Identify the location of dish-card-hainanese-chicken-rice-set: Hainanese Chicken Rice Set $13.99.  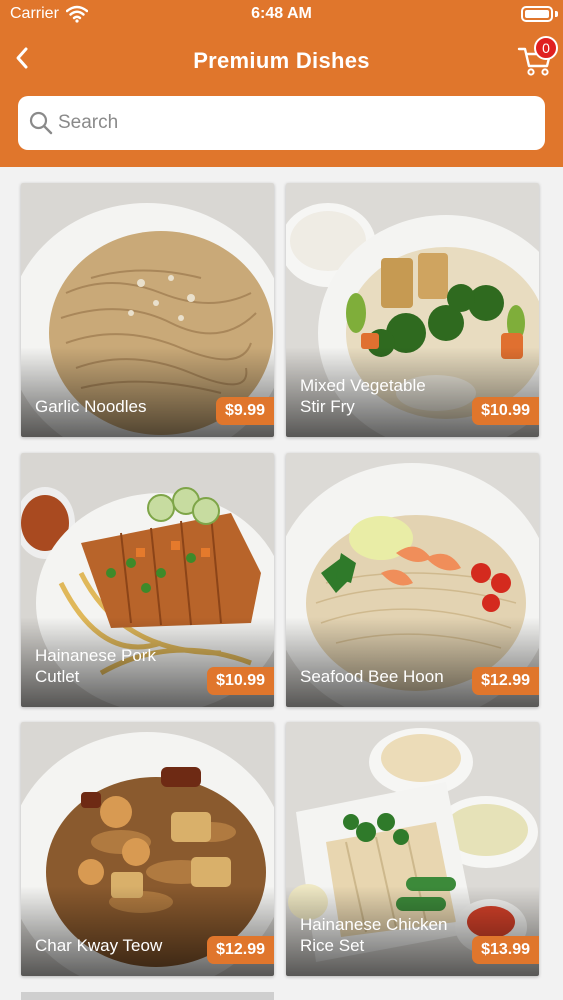
(412, 849).